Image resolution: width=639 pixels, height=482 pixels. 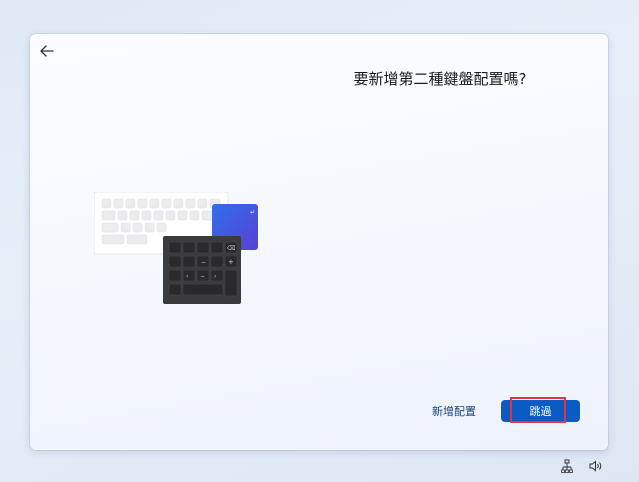 I want to click on skip-button: 跳過, so click(x=540, y=410).